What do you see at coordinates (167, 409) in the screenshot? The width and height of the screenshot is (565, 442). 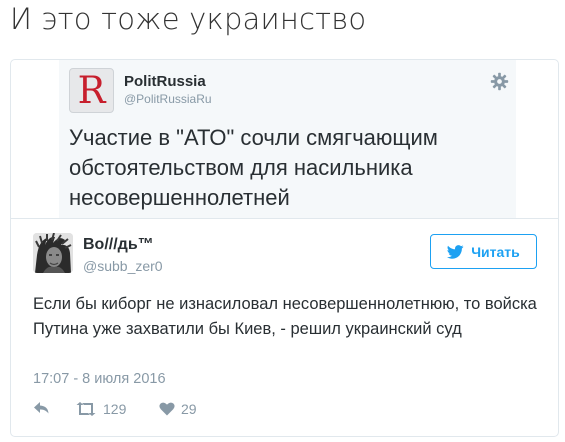 I see `heart-icon` at bounding box center [167, 409].